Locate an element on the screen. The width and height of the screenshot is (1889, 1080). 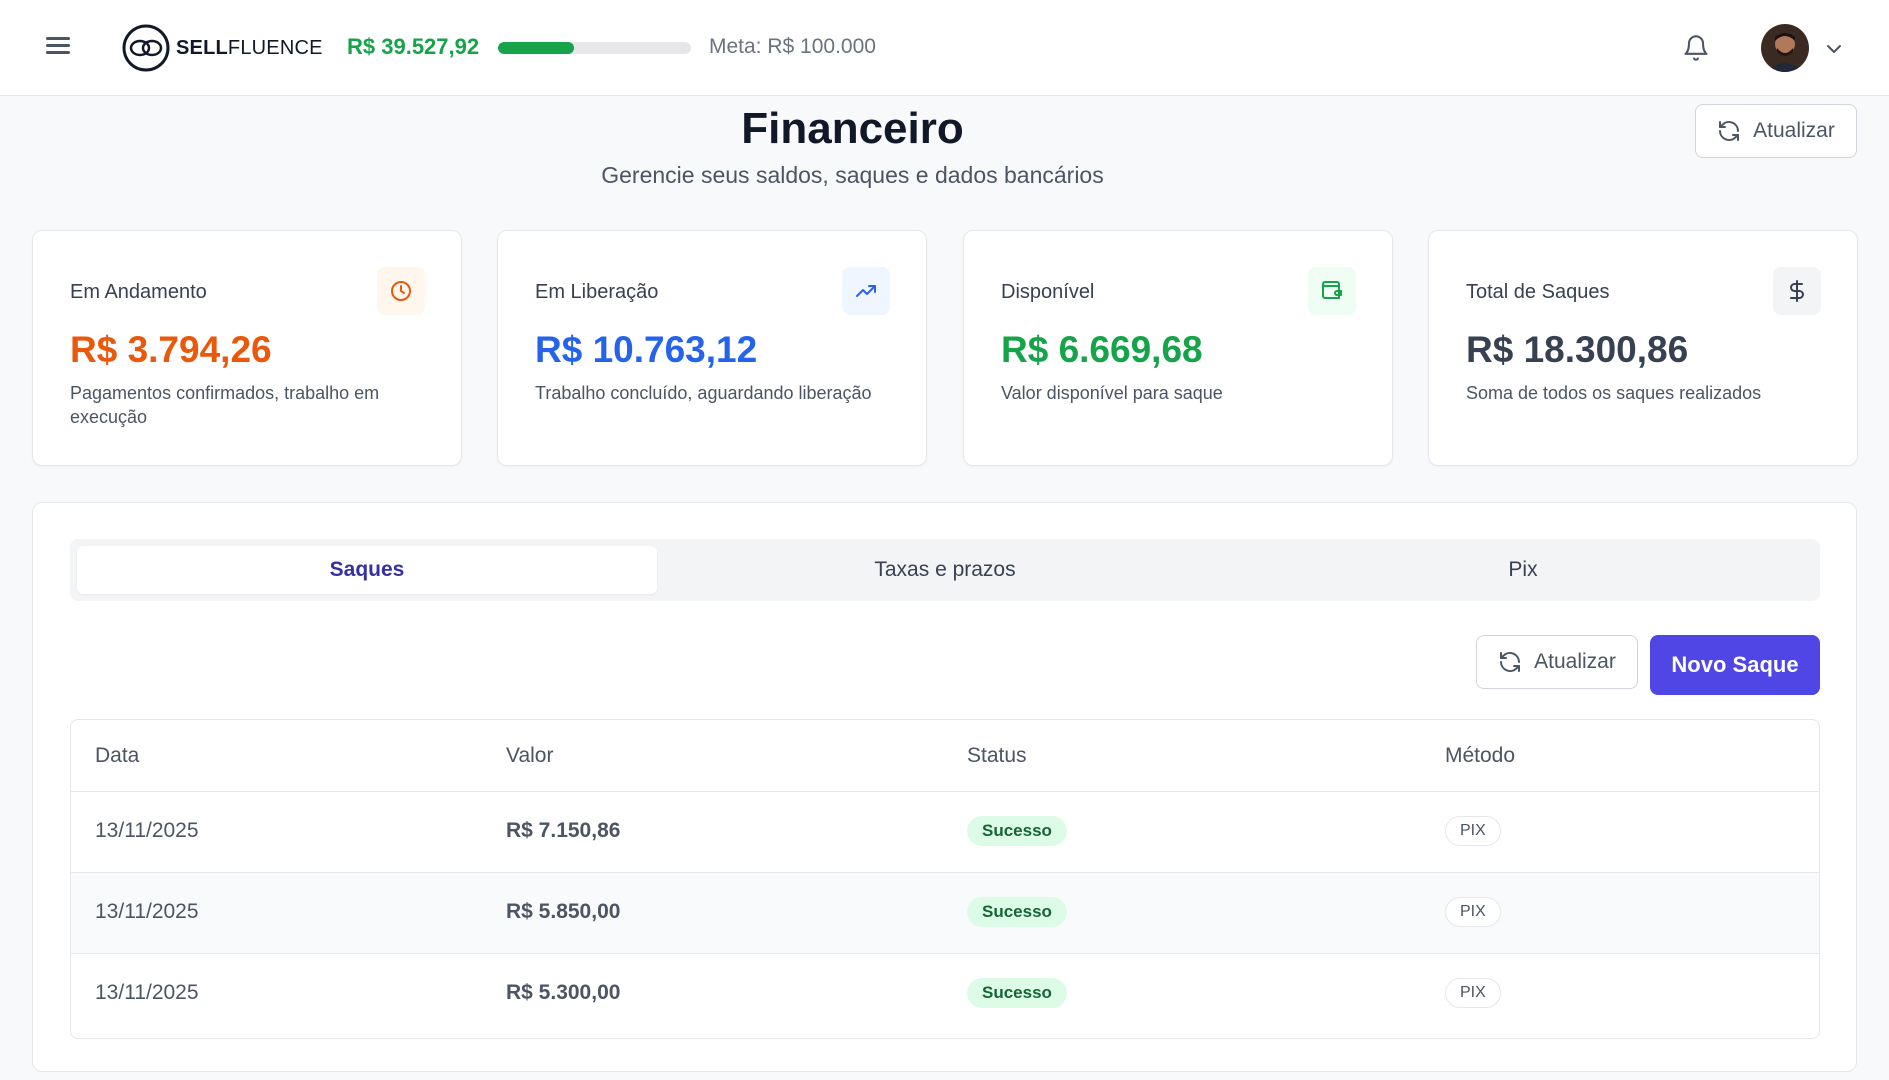
tab-pix: Pix is located at coordinates (1523, 570).